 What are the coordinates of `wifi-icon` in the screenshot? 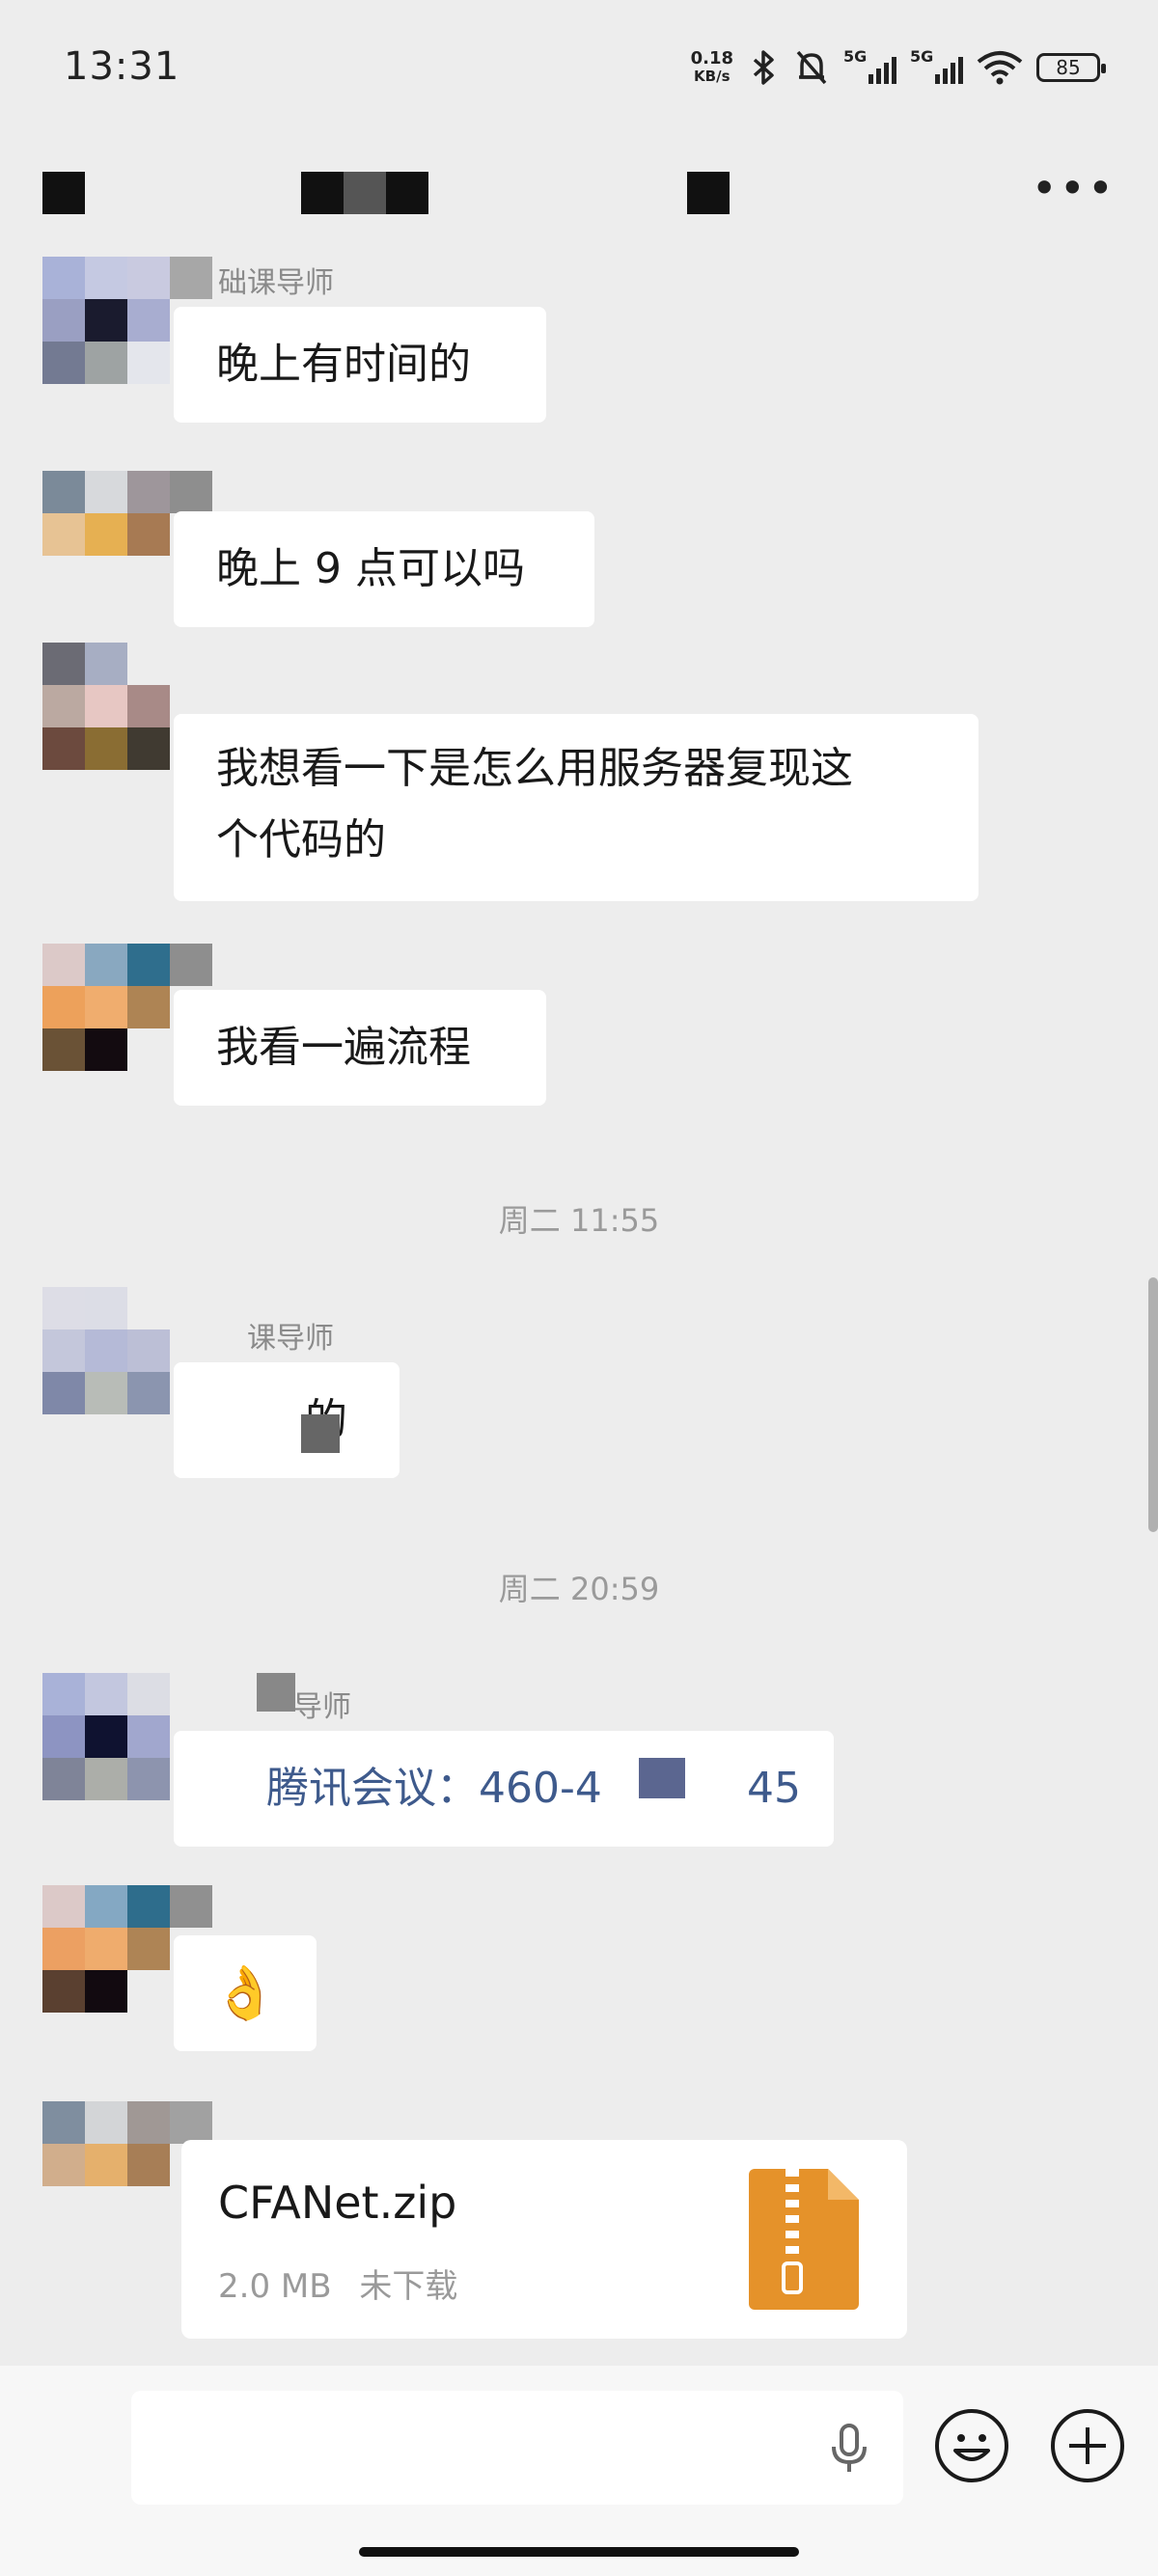 It's located at (1000, 68).